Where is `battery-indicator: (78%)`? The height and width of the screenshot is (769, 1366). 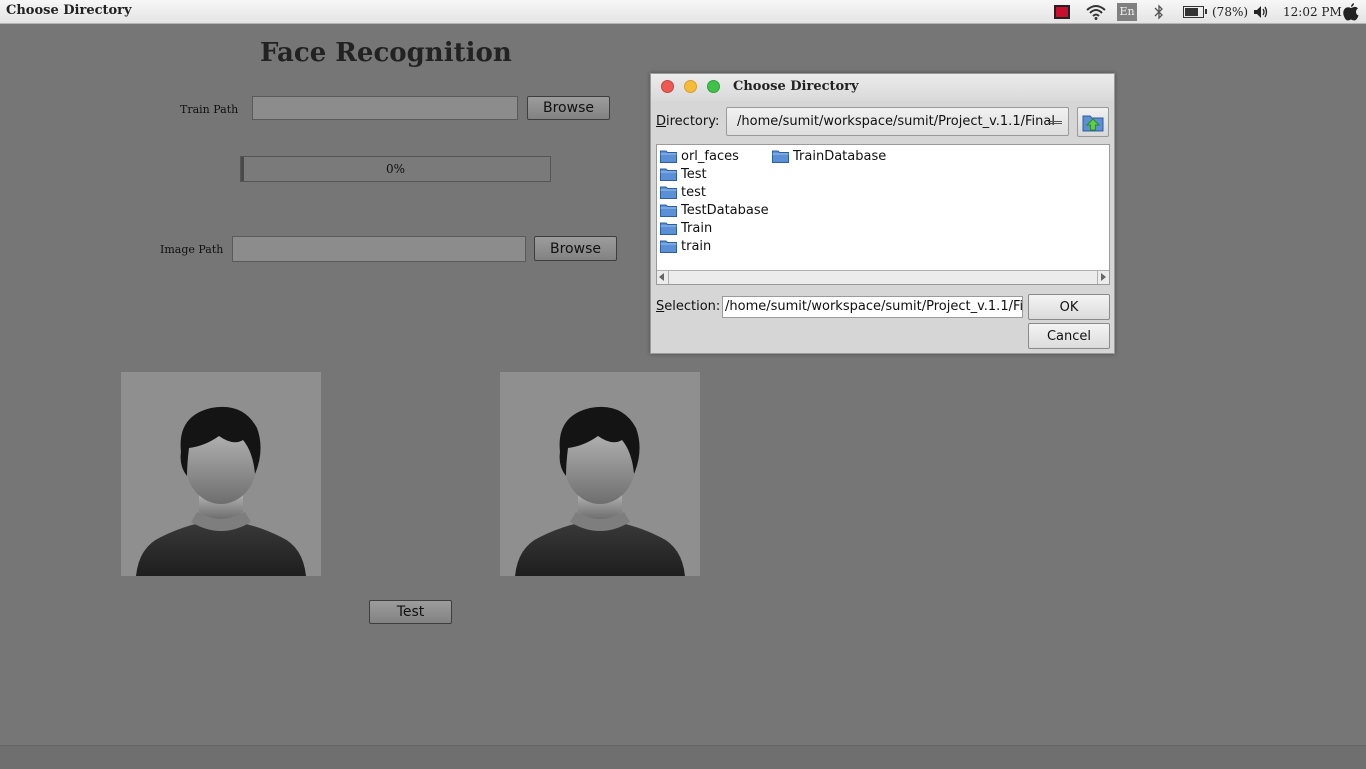
battery-indicator: (78%) is located at coordinates (1215, 11).